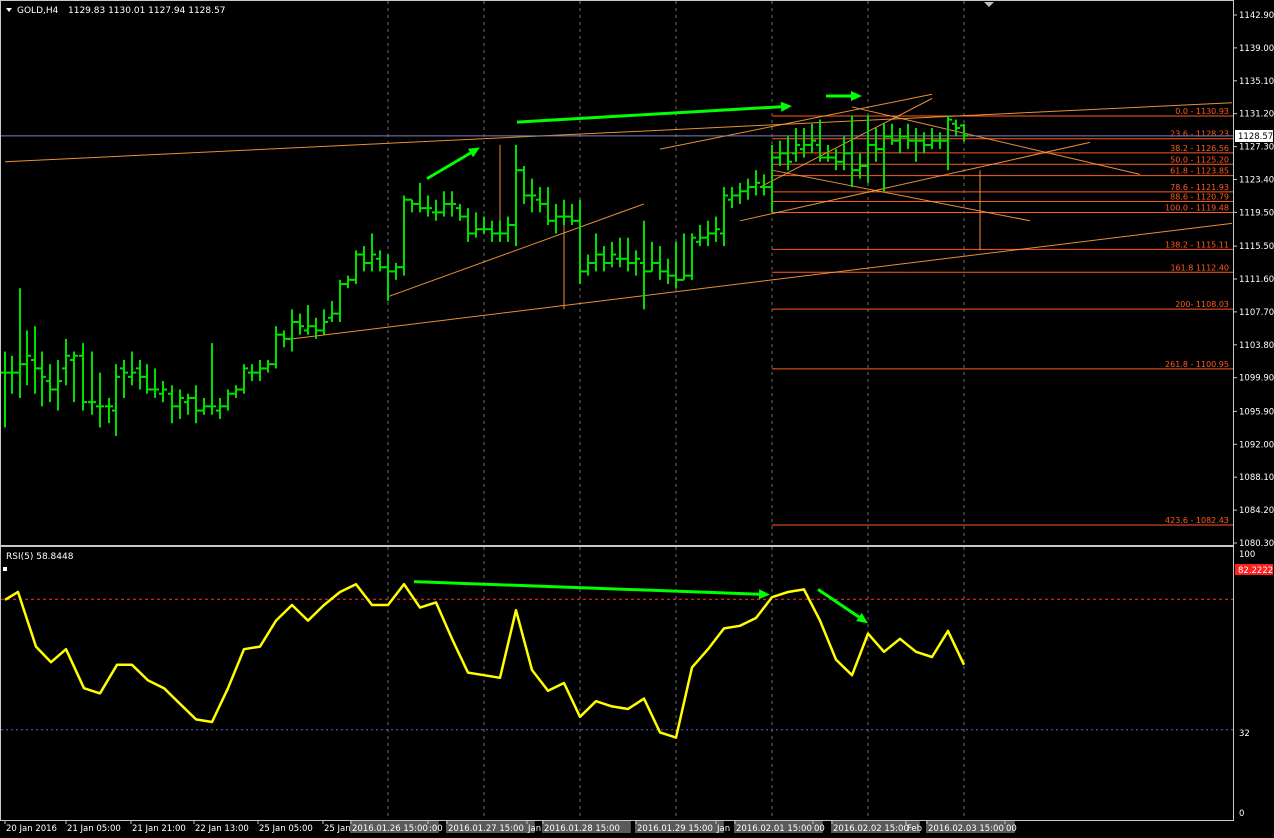 The height and width of the screenshot is (838, 1274). What do you see at coordinates (337, 829) in the screenshot?
I see `time-tick-label: 25 Jan` at bounding box center [337, 829].